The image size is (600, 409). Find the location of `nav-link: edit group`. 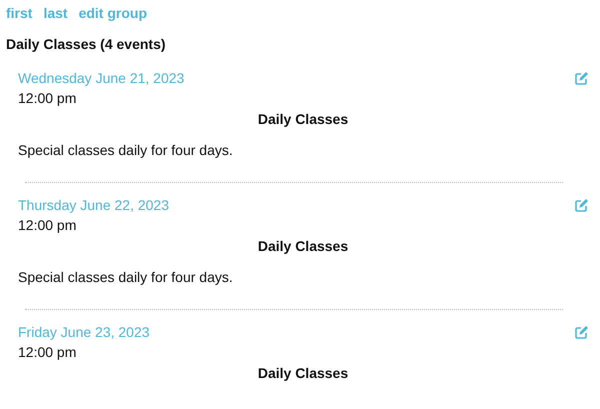

nav-link: edit group is located at coordinates (113, 13).